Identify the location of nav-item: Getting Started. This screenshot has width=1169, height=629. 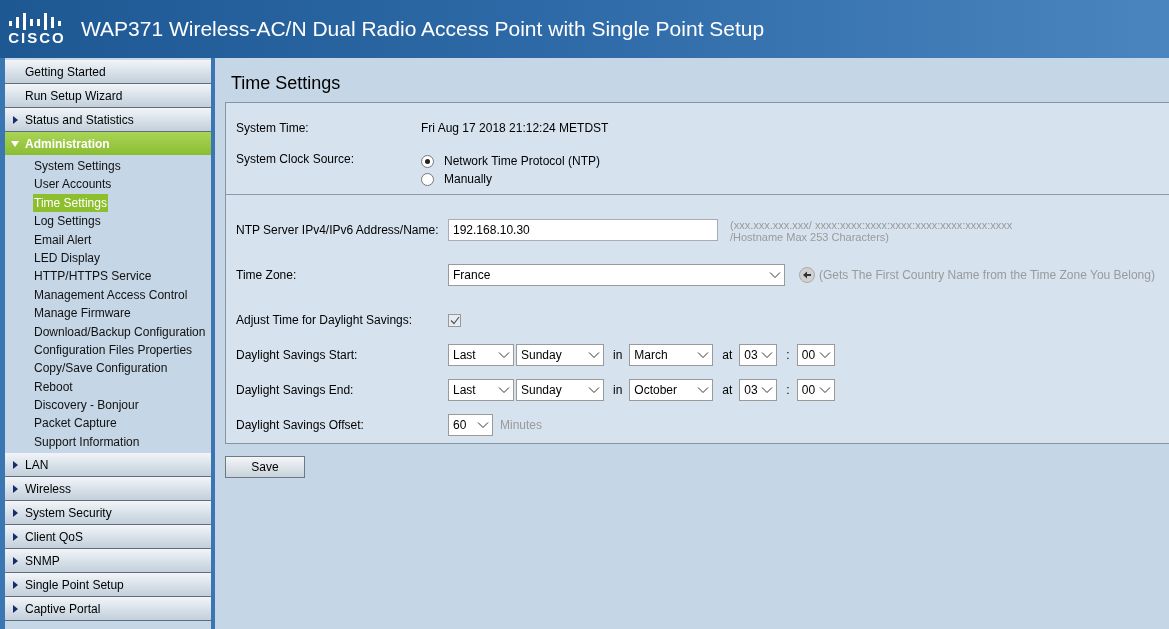
(108, 72).